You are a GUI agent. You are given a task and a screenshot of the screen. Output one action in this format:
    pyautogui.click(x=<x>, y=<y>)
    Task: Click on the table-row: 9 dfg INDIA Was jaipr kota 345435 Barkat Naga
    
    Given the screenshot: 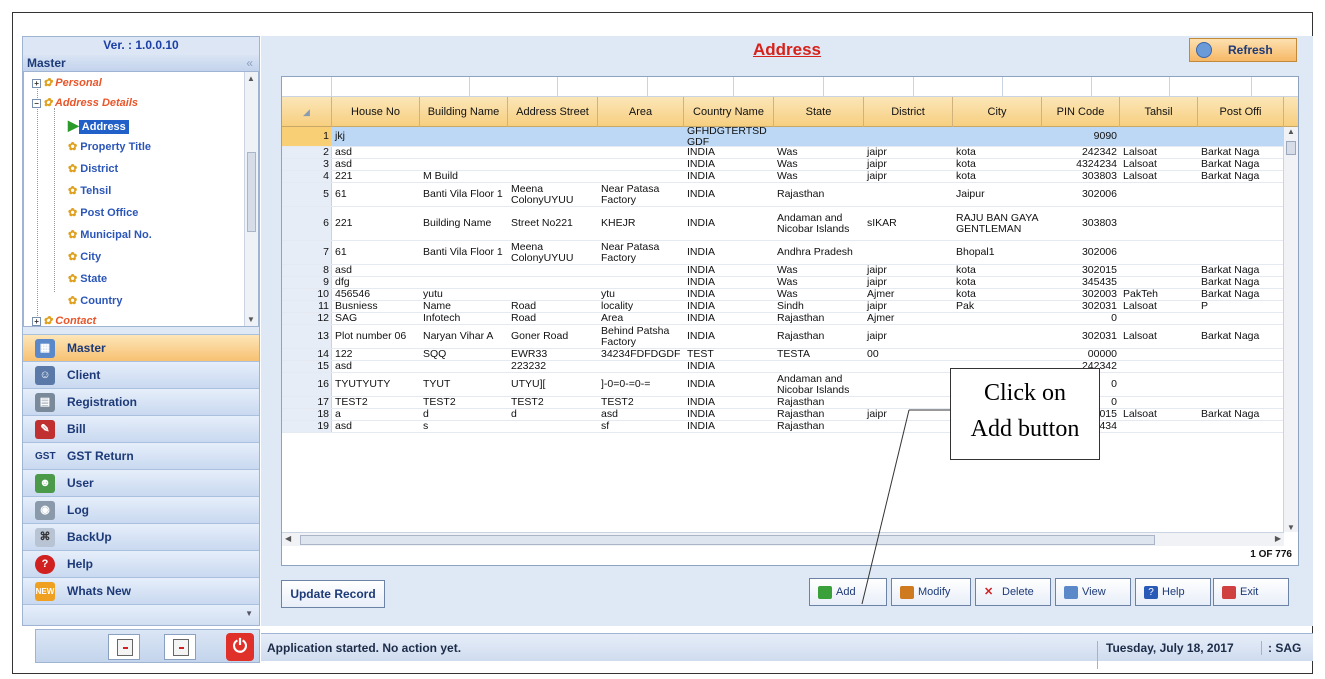 What is the action you would take?
    pyautogui.click(x=783, y=283)
    